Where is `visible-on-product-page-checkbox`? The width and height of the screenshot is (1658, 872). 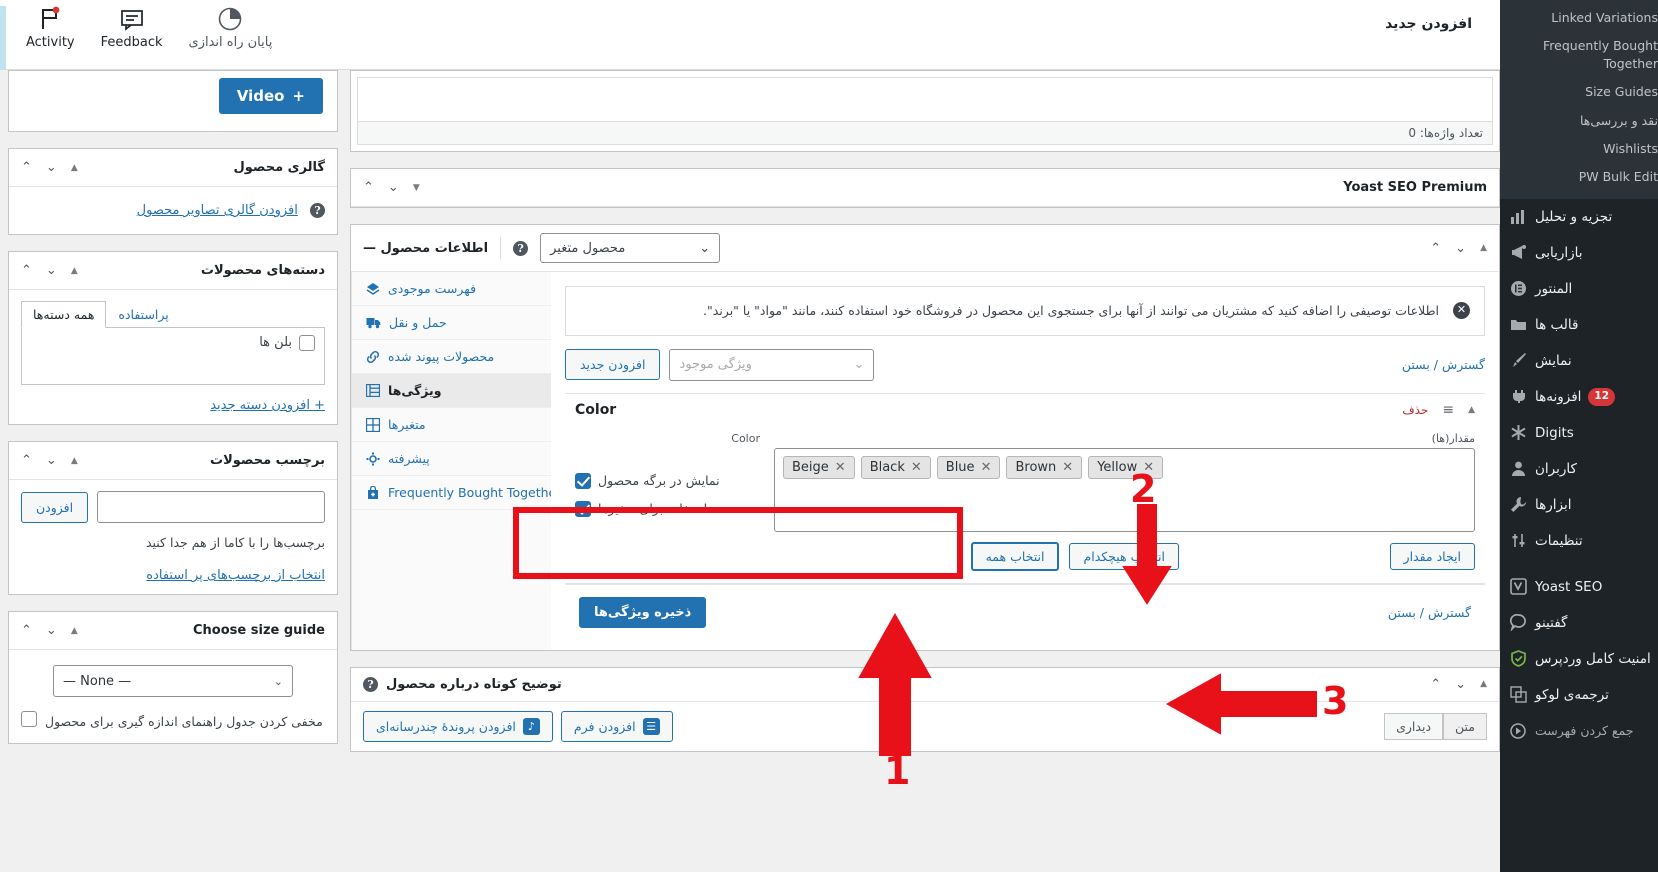
visible-on-product-page-checkbox is located at coordinates (583, 480).